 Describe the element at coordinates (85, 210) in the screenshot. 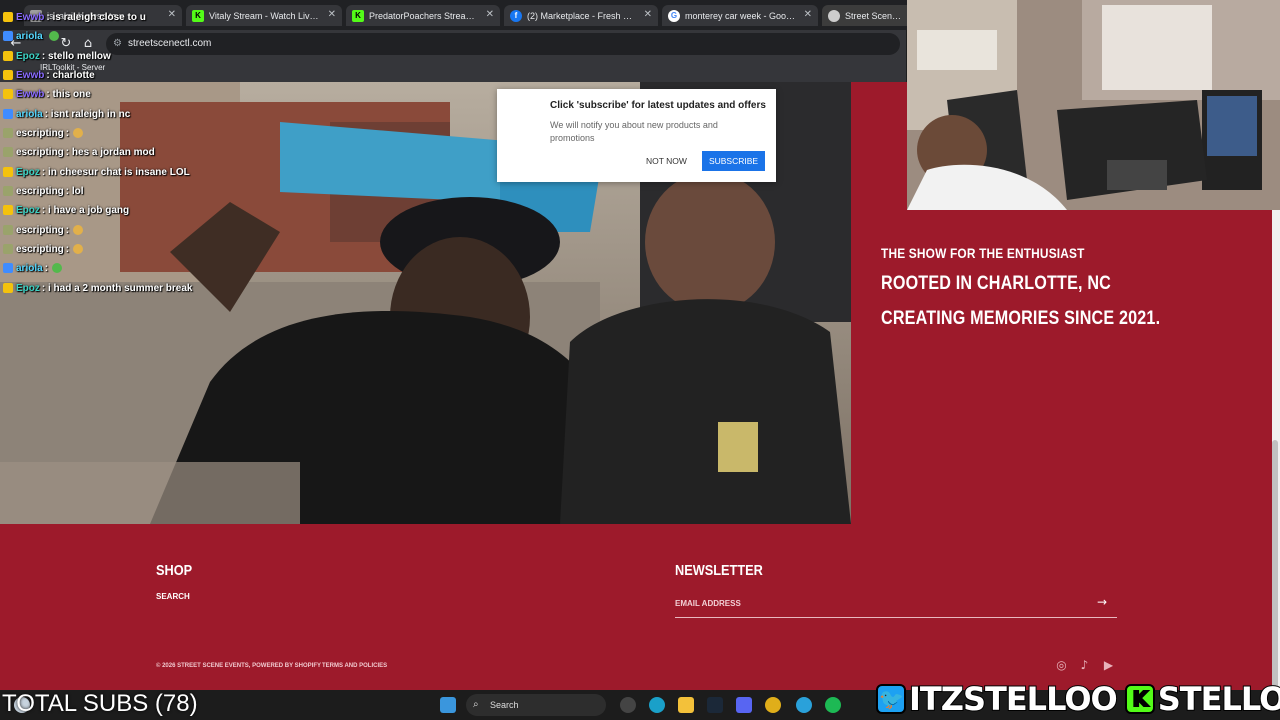

I see `chat-text: : i have a job gang` at that location.